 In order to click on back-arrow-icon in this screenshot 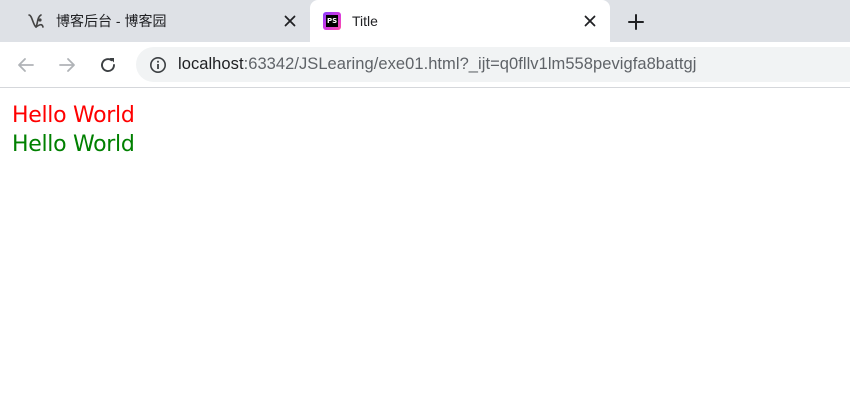, I will do `click(26, 65)`.